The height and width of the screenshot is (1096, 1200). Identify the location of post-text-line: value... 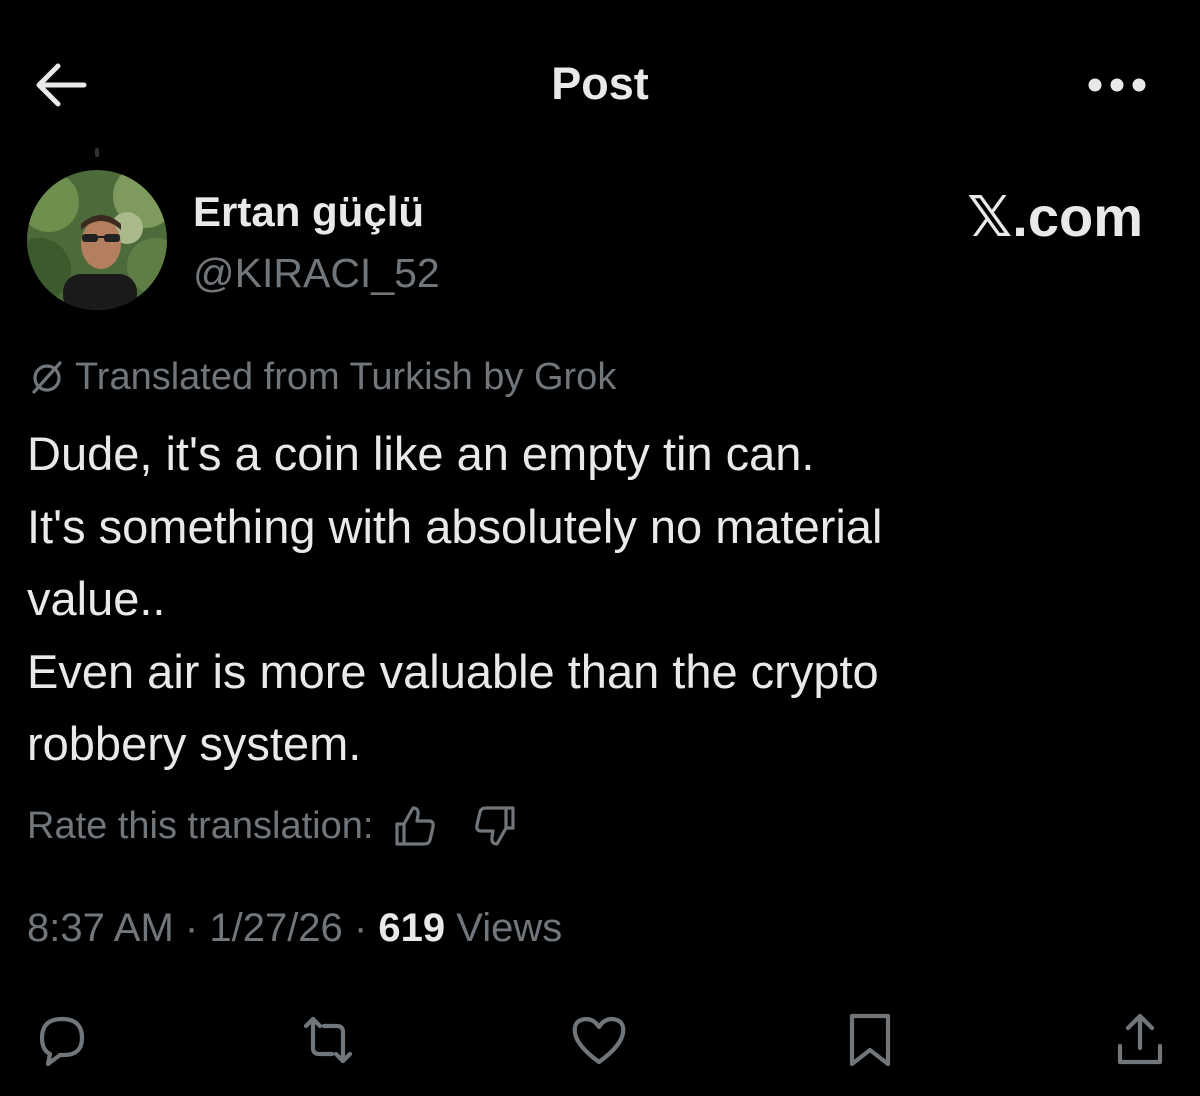
(96, 598).